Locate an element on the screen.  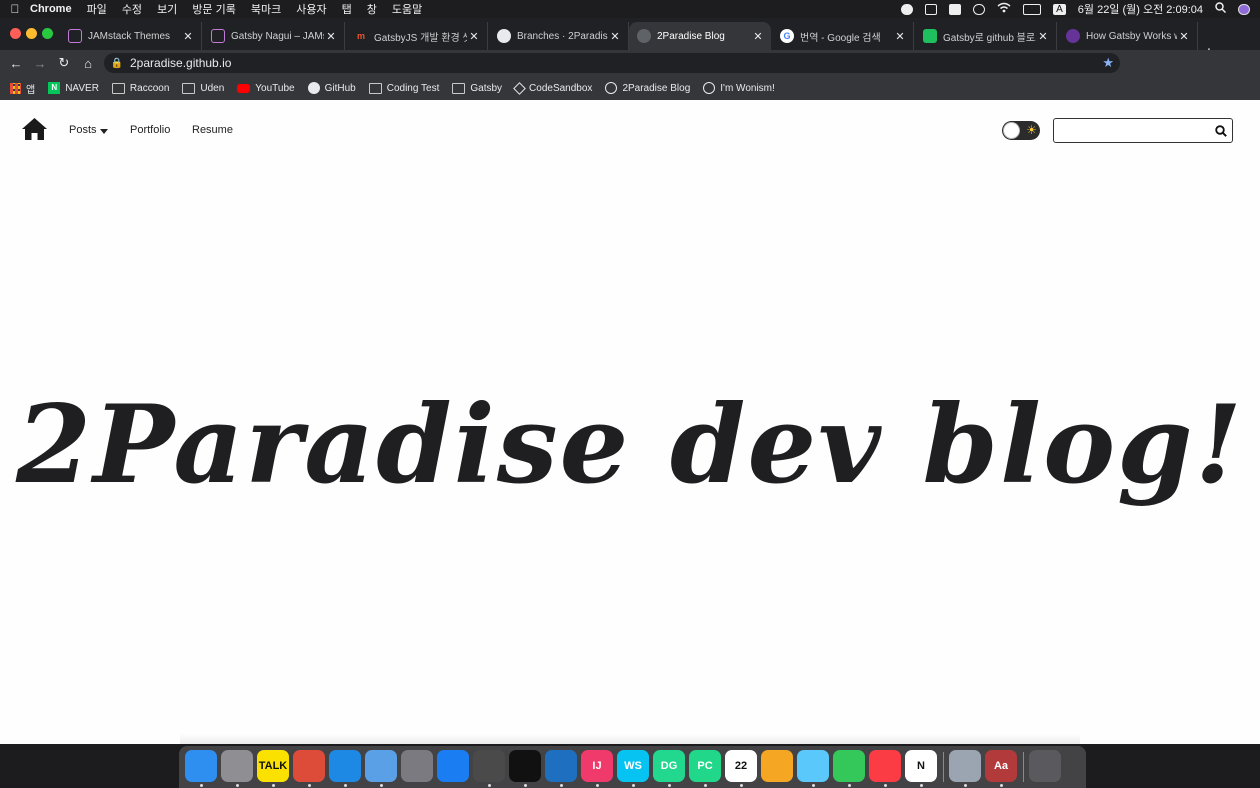
dock-notion-icon: N is located at coordinates (921, 766).